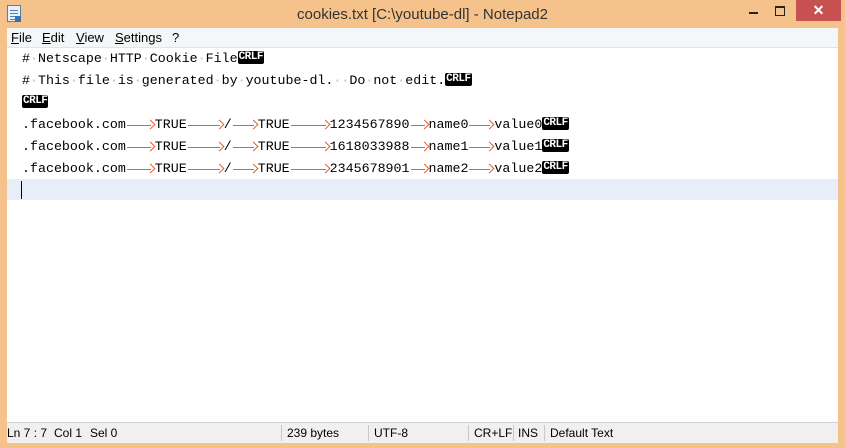 The image size is (845, 448). I want to click on cookie-field: name2, so click(448, 168).